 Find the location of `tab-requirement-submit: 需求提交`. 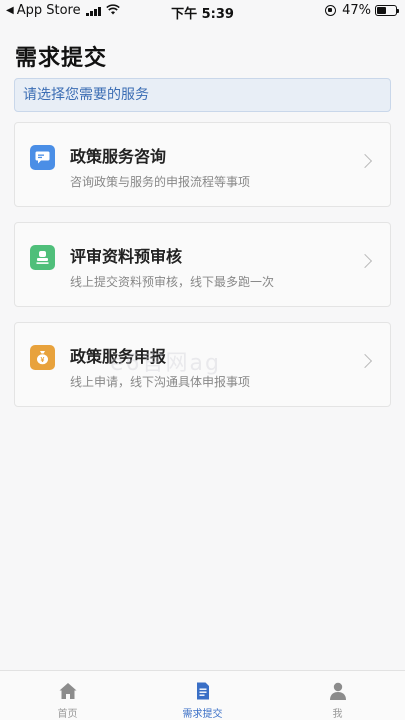

tab-requirement-submit: 需求提交 is located at coordinates (202, 695).